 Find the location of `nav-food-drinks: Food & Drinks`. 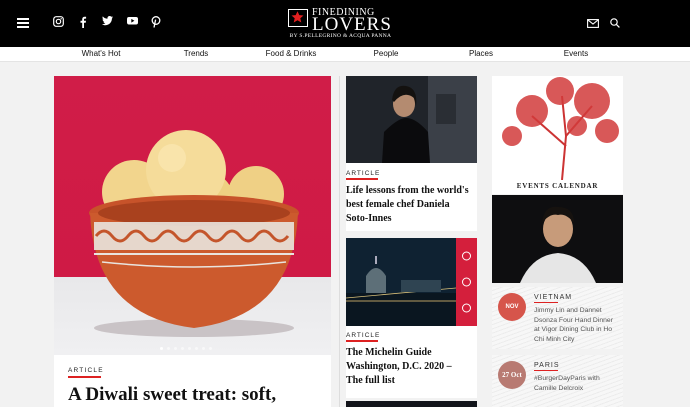

nav-food-drinks: Food & Drinks is located at coordinates (291, 53).